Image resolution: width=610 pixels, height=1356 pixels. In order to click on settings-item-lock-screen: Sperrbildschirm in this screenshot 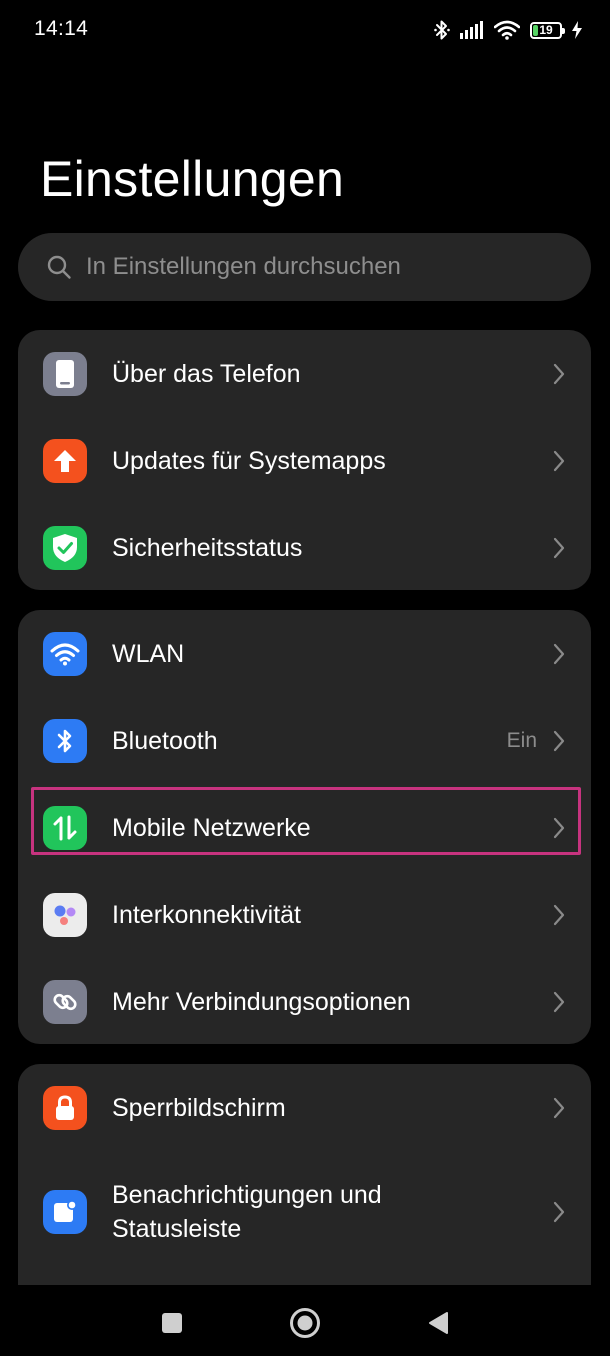, I will do `click(304, 1107)`.